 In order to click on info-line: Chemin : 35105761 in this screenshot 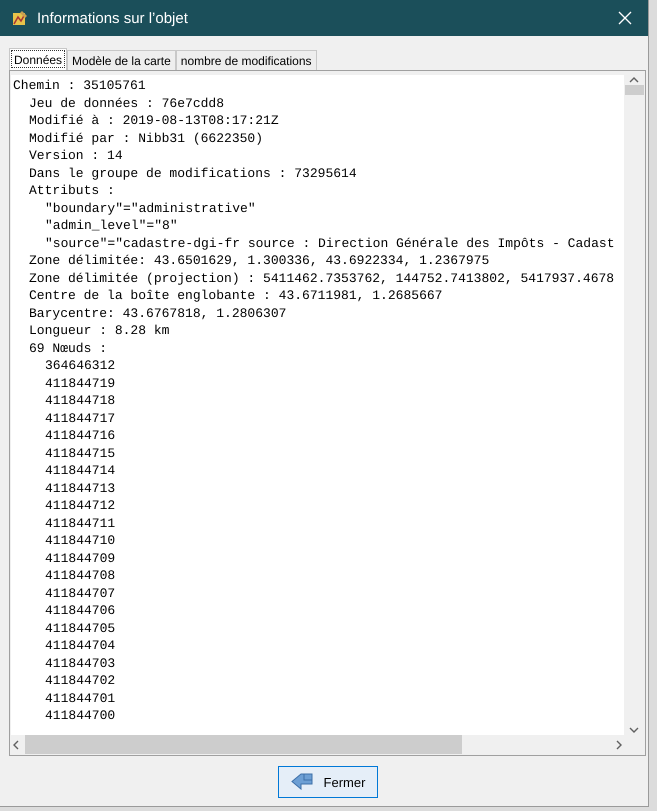, I will do `click(79, 85)`.